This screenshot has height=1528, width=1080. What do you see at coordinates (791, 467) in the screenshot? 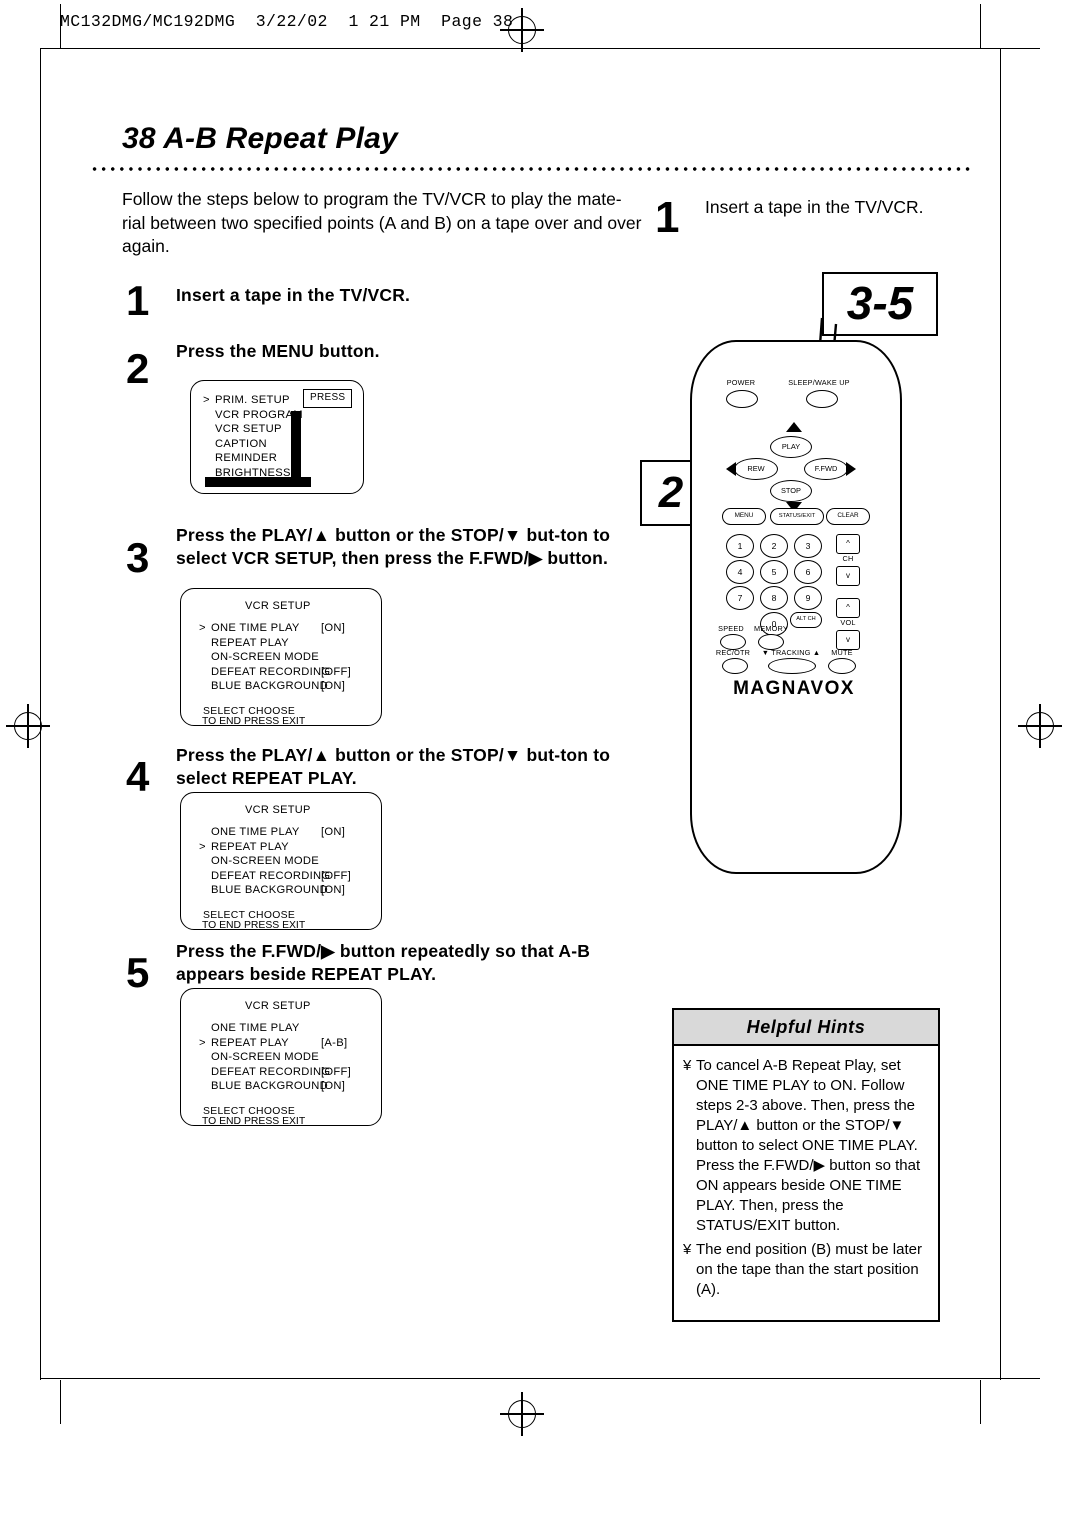
I see `remote-dpad: PLAY REW F.FWD STOP` at bounding box center [791, 467].